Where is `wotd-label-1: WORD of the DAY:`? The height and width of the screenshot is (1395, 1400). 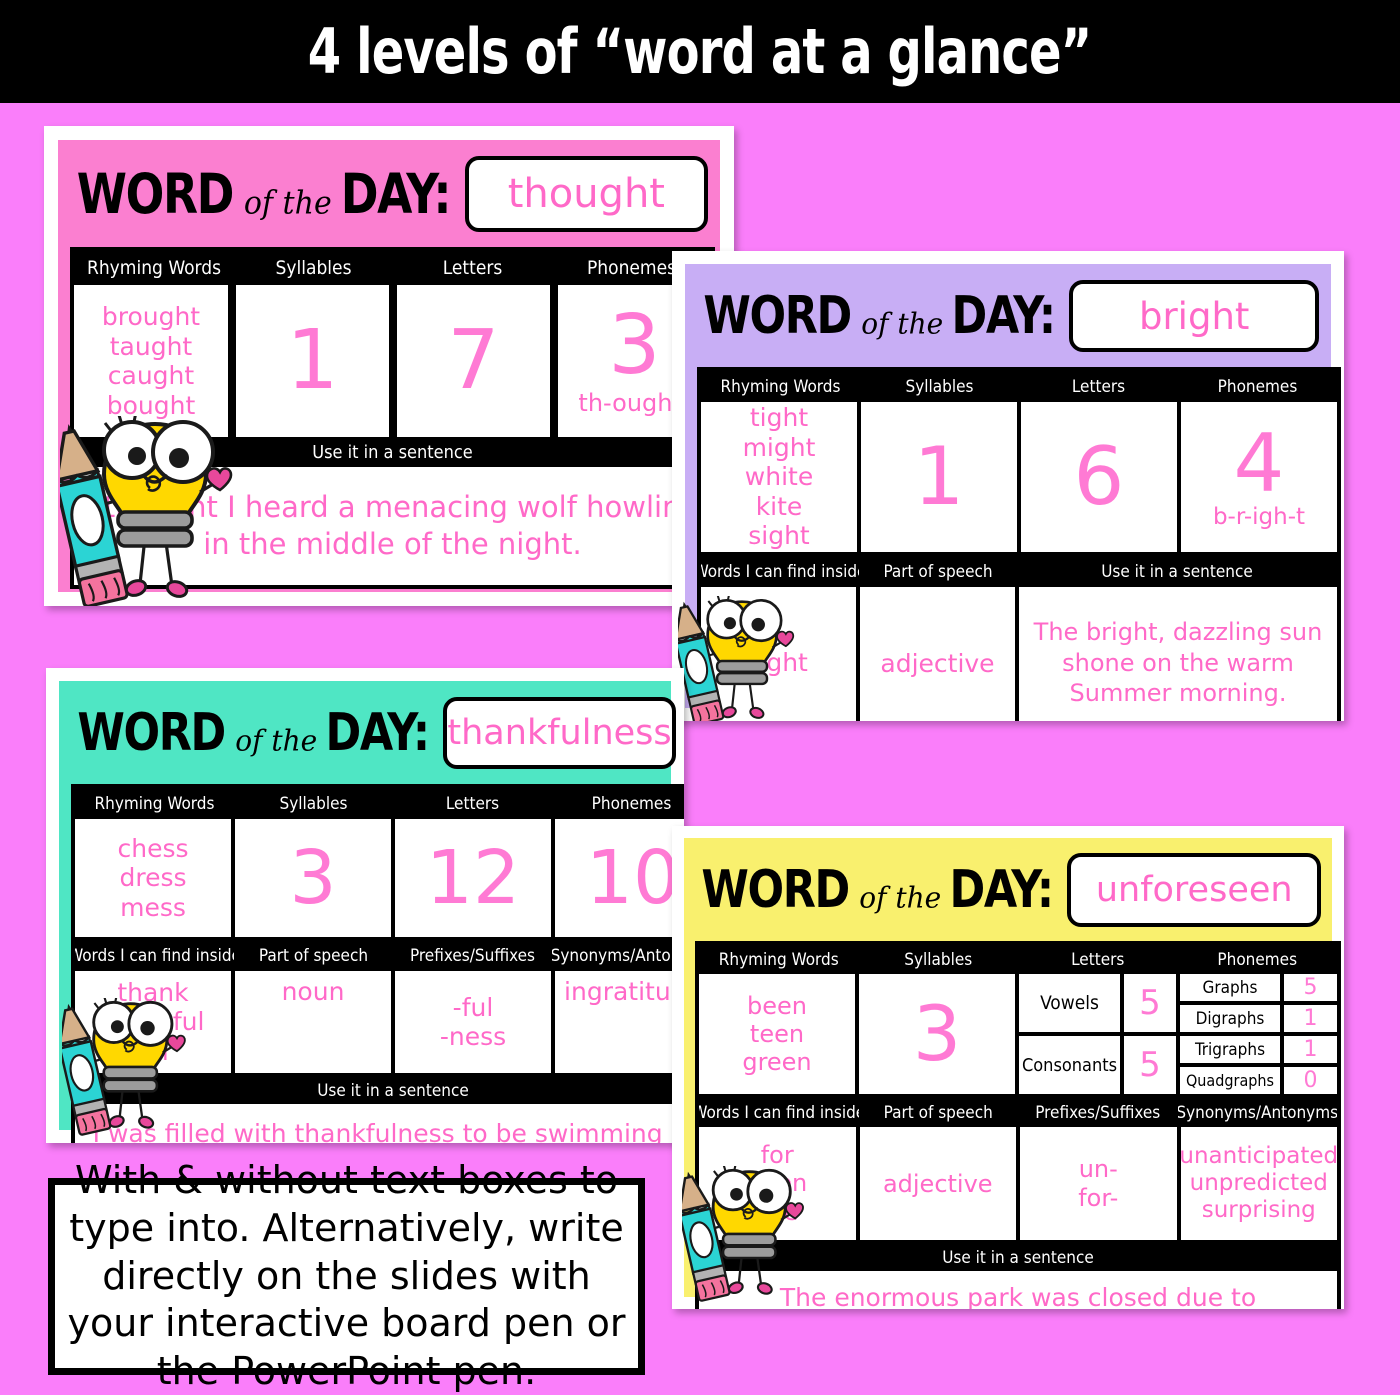
wotd-label-1: WORD of the DAY: is located at coordinates (262, 194).